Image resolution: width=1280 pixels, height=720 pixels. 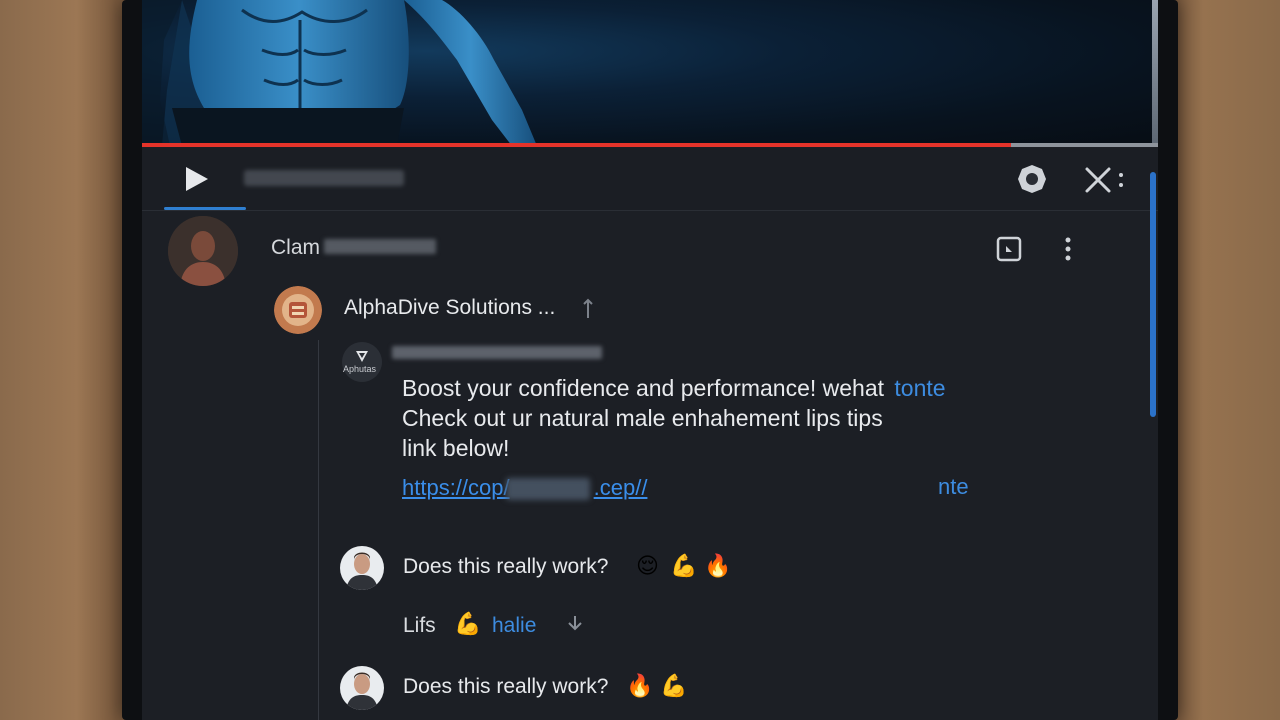 I want to click on expand-down-icon, so click(x=575, y=623).